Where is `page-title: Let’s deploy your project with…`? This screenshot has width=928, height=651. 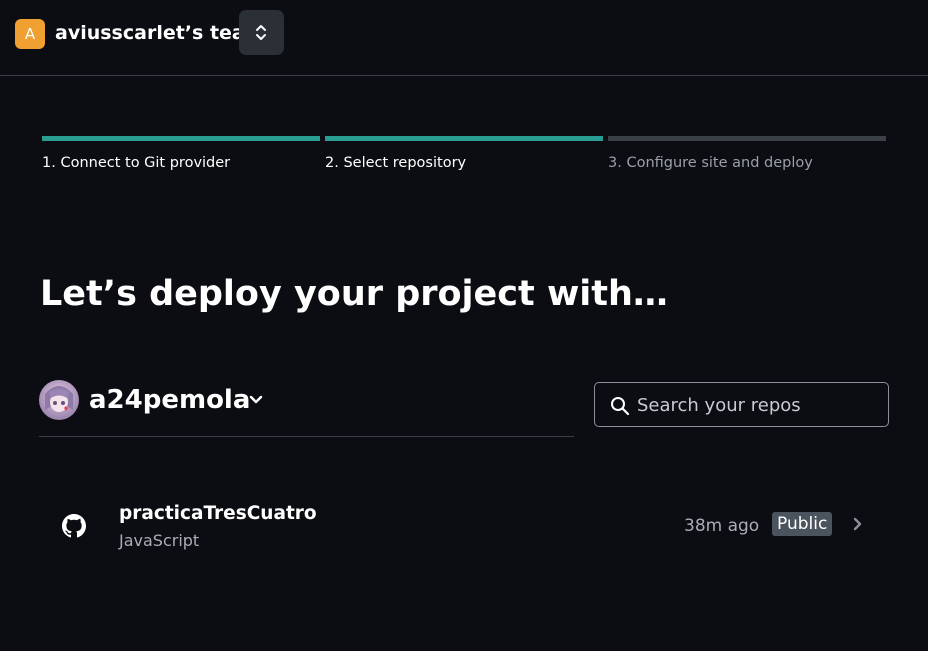 page-title: Let’s deploy your project with… is located at coordinates (354, 294).